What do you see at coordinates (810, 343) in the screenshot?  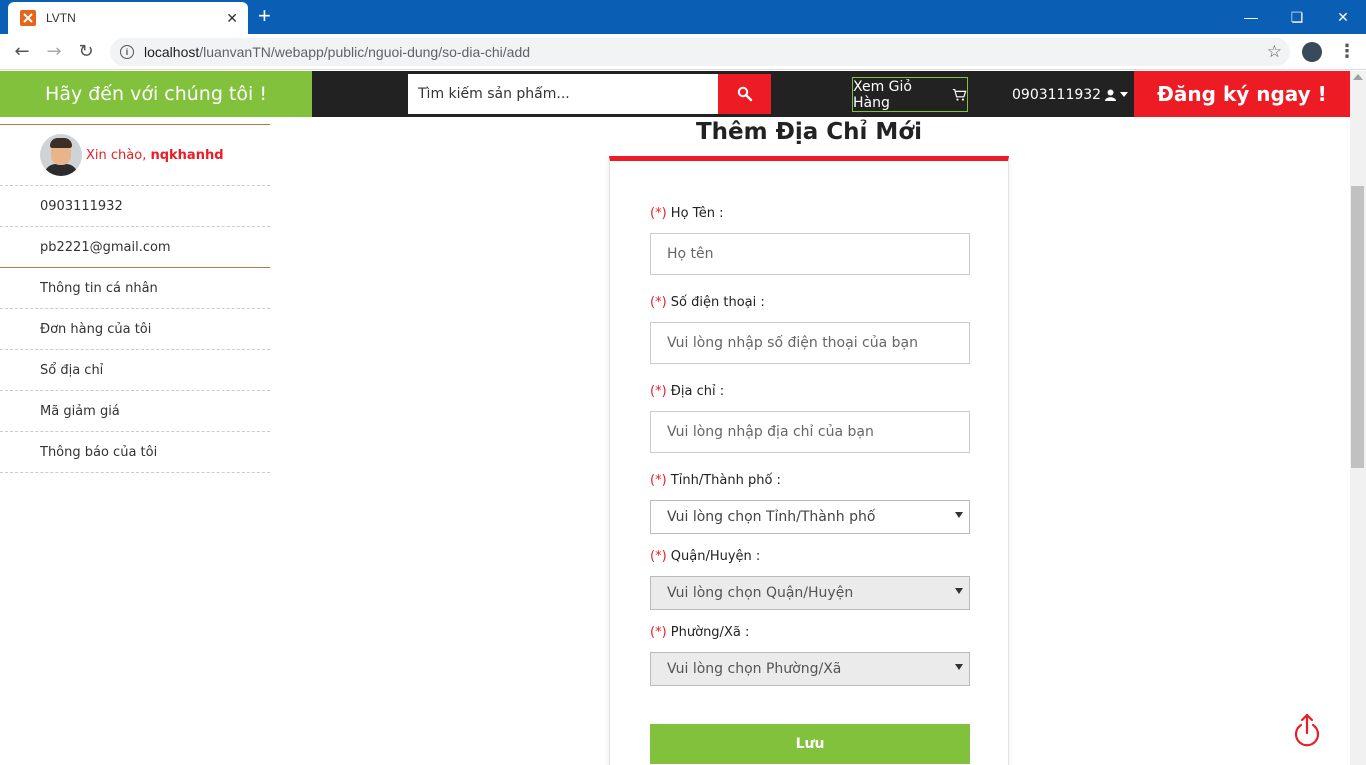 I see `phone-input` at bounding box center [810, 343].